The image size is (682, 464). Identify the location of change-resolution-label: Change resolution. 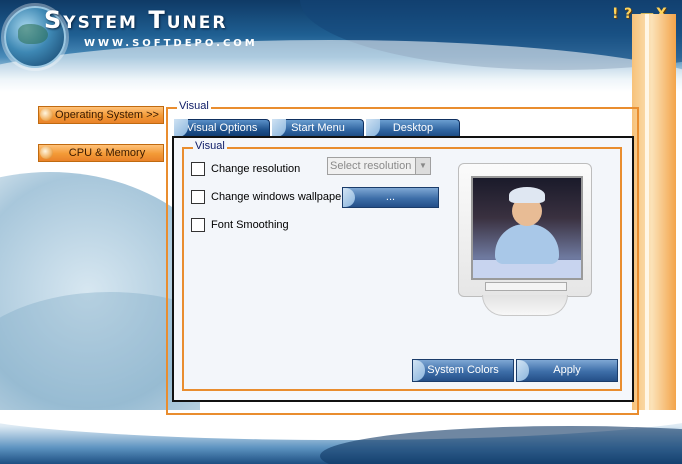
(256, 169).